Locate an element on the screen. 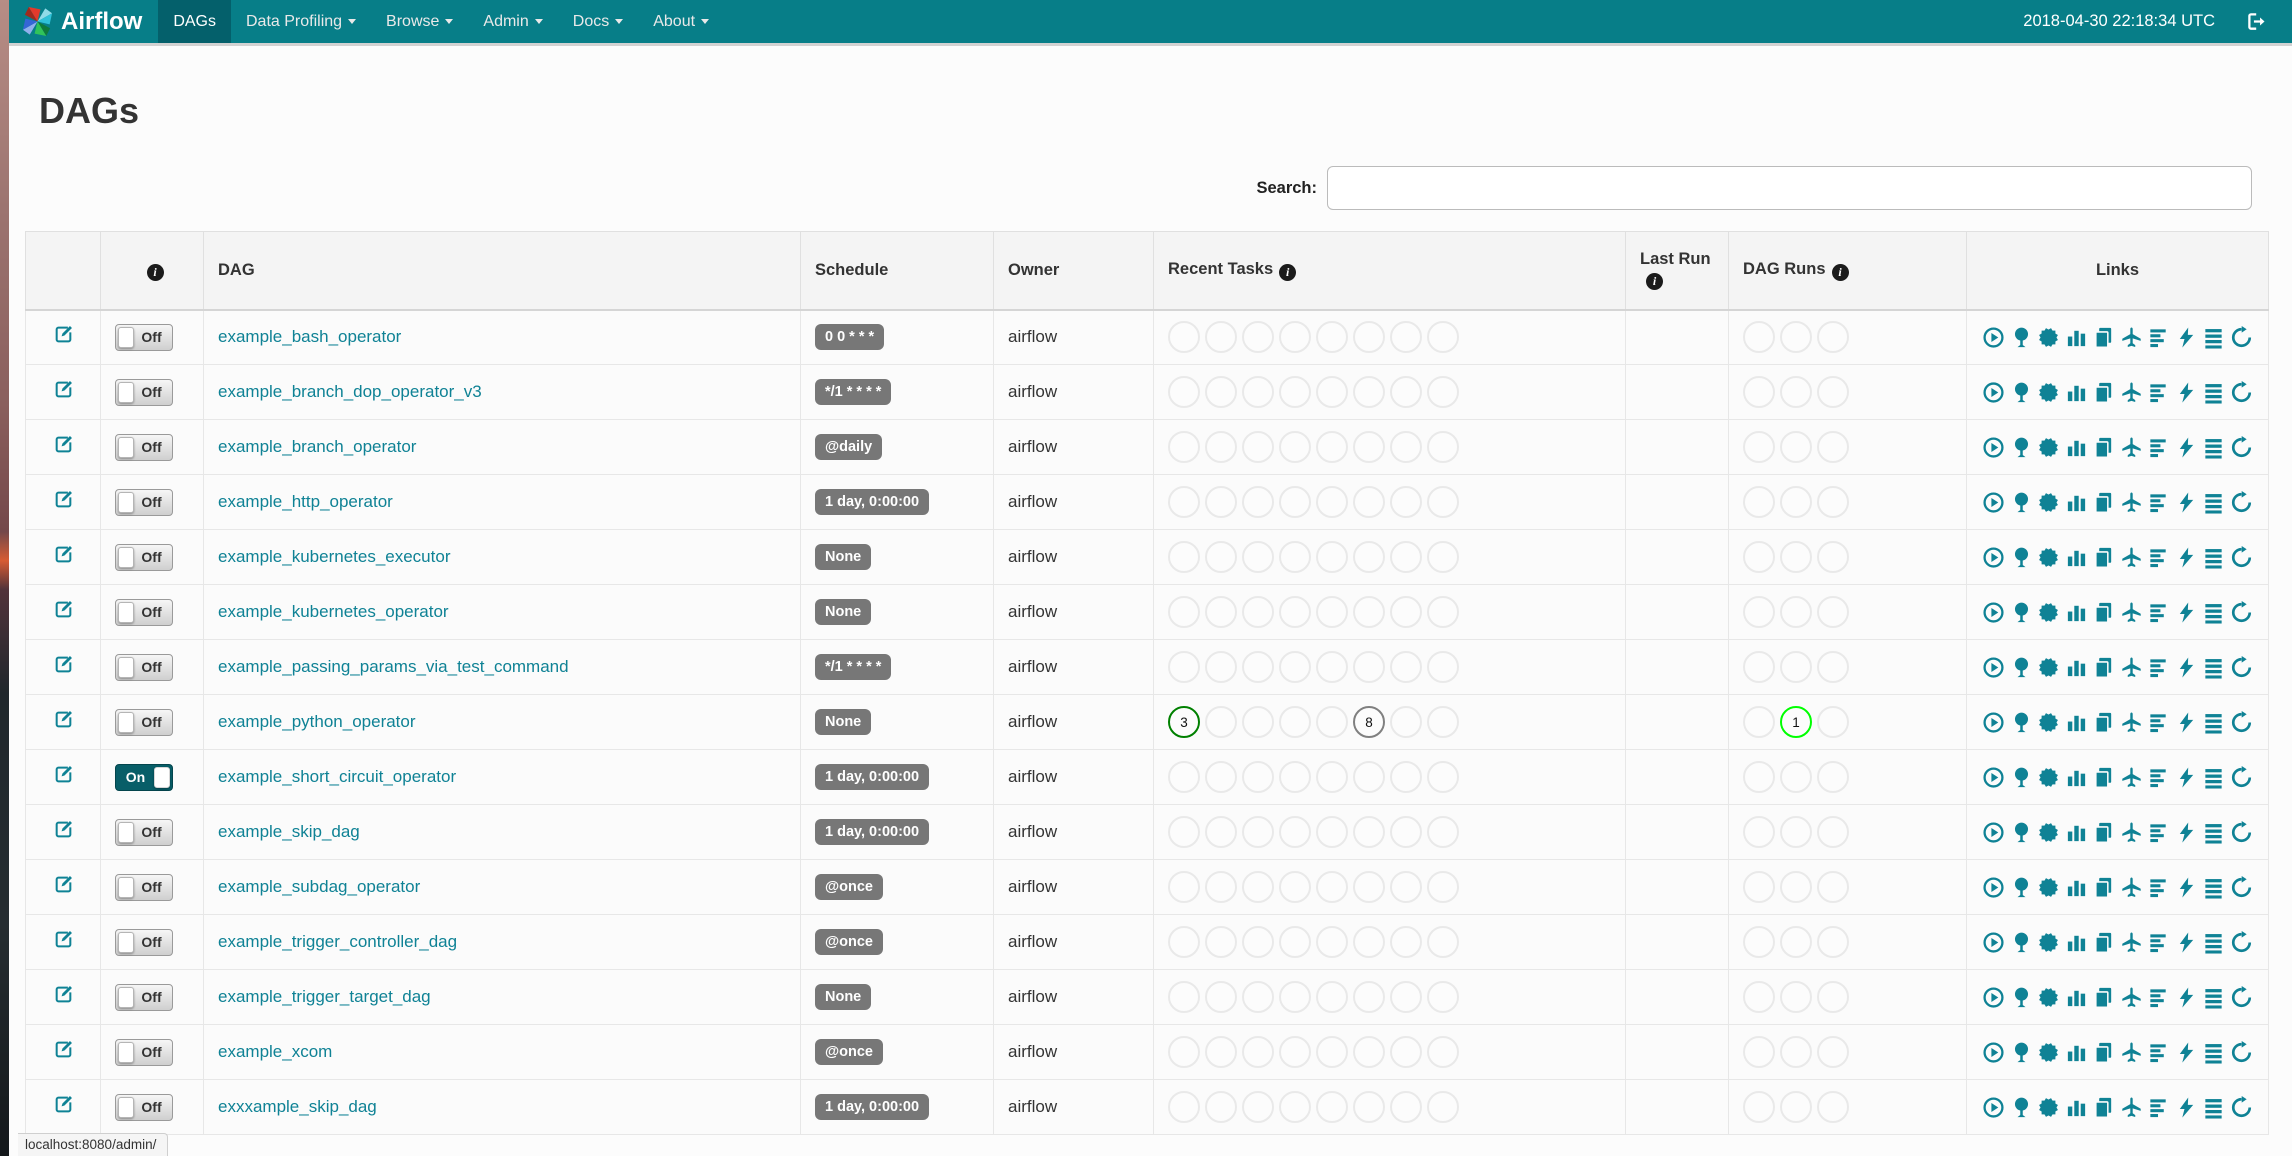 The height and width of the screenshot is (1156, 2292). nav-item-dags: DAGs is located at coordinates (194, 21).